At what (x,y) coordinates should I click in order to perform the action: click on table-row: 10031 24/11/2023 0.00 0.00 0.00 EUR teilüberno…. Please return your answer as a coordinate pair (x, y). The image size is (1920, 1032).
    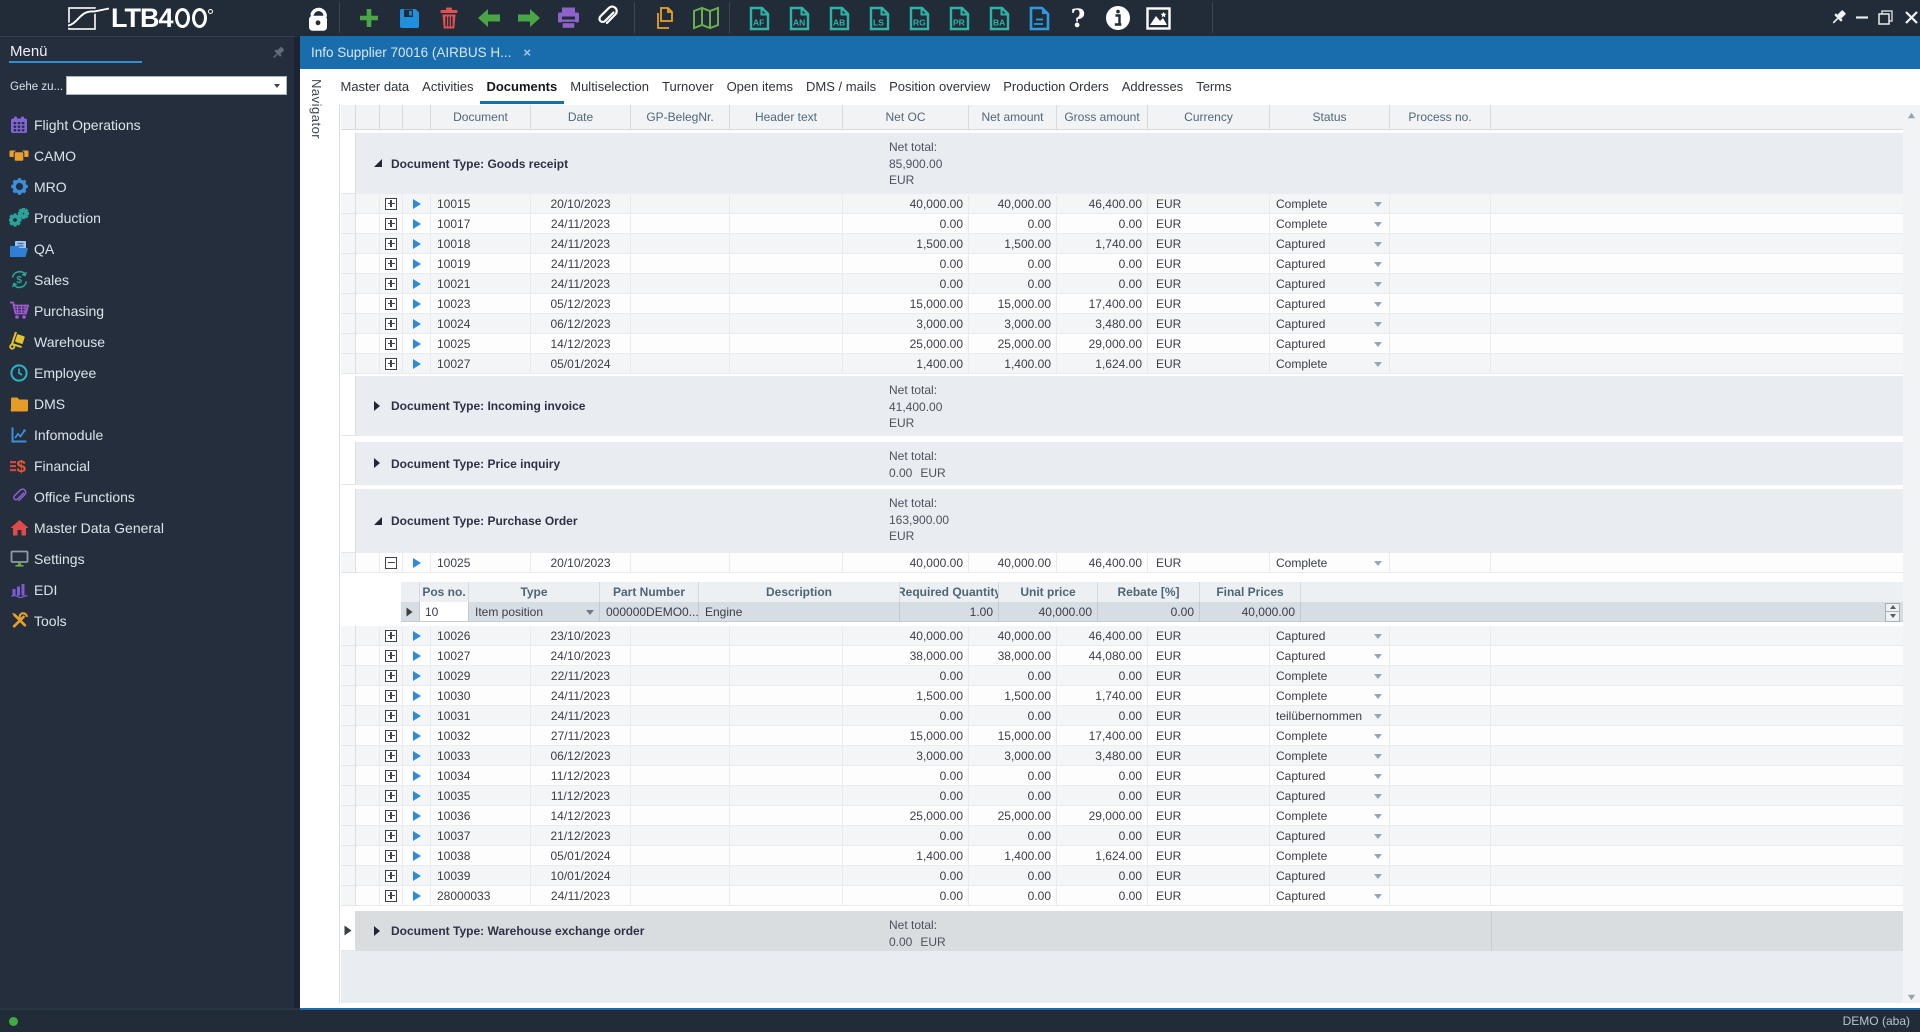
    Looking at the image, I should click on (1122, 716).